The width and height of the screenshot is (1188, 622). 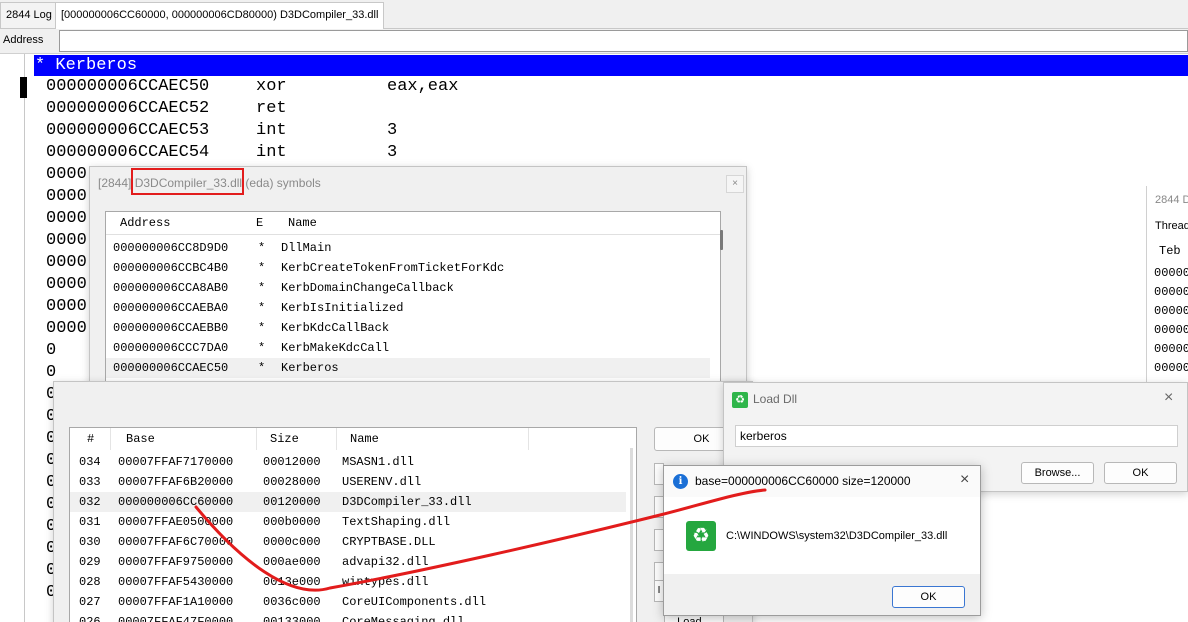 What do you see at coordinates (128, 152) in the screenshot?
I see `disasm-address: 000000006CCAEC54` at bounding box center [128, 152].